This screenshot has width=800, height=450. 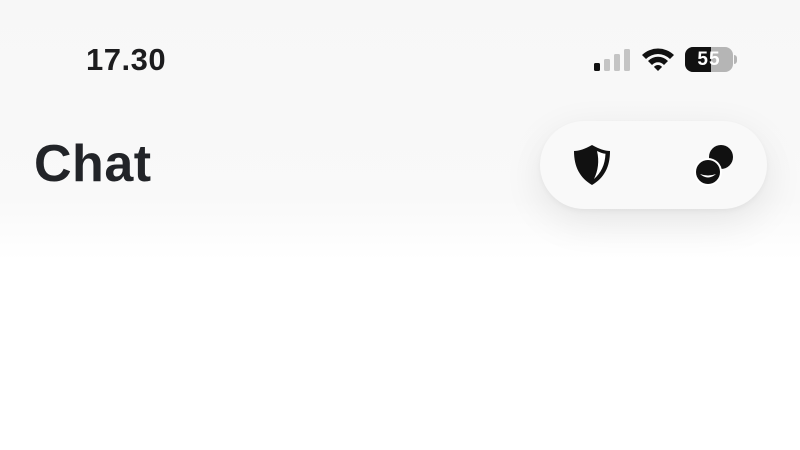 I want to click on battery-indicator: 55, so click(x=711, y=60).